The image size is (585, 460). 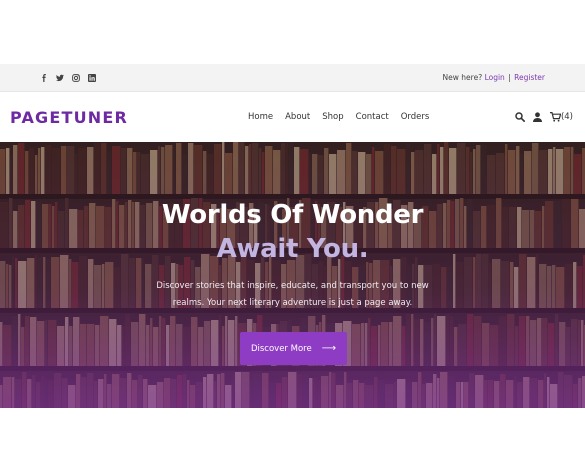 What do you see at coordinates (297, 117) in the screenshot?
I see `nav-about: About` at bounding box center [297, 117].